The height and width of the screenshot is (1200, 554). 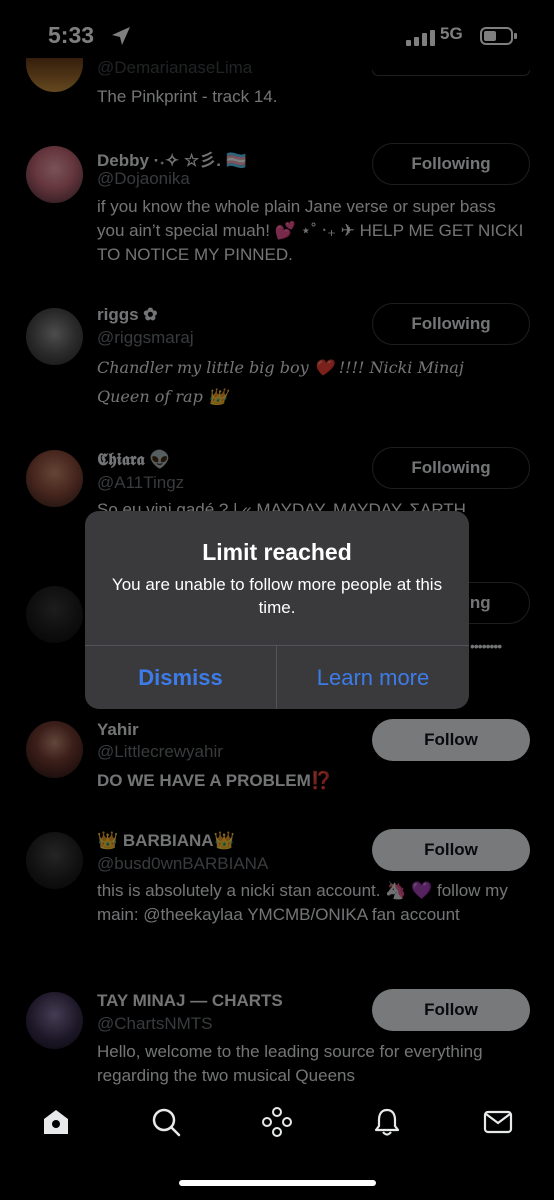 I want to click on user-bio: DO WE HAVE A PROBLEM⁉️, so click(x=214, y=780).